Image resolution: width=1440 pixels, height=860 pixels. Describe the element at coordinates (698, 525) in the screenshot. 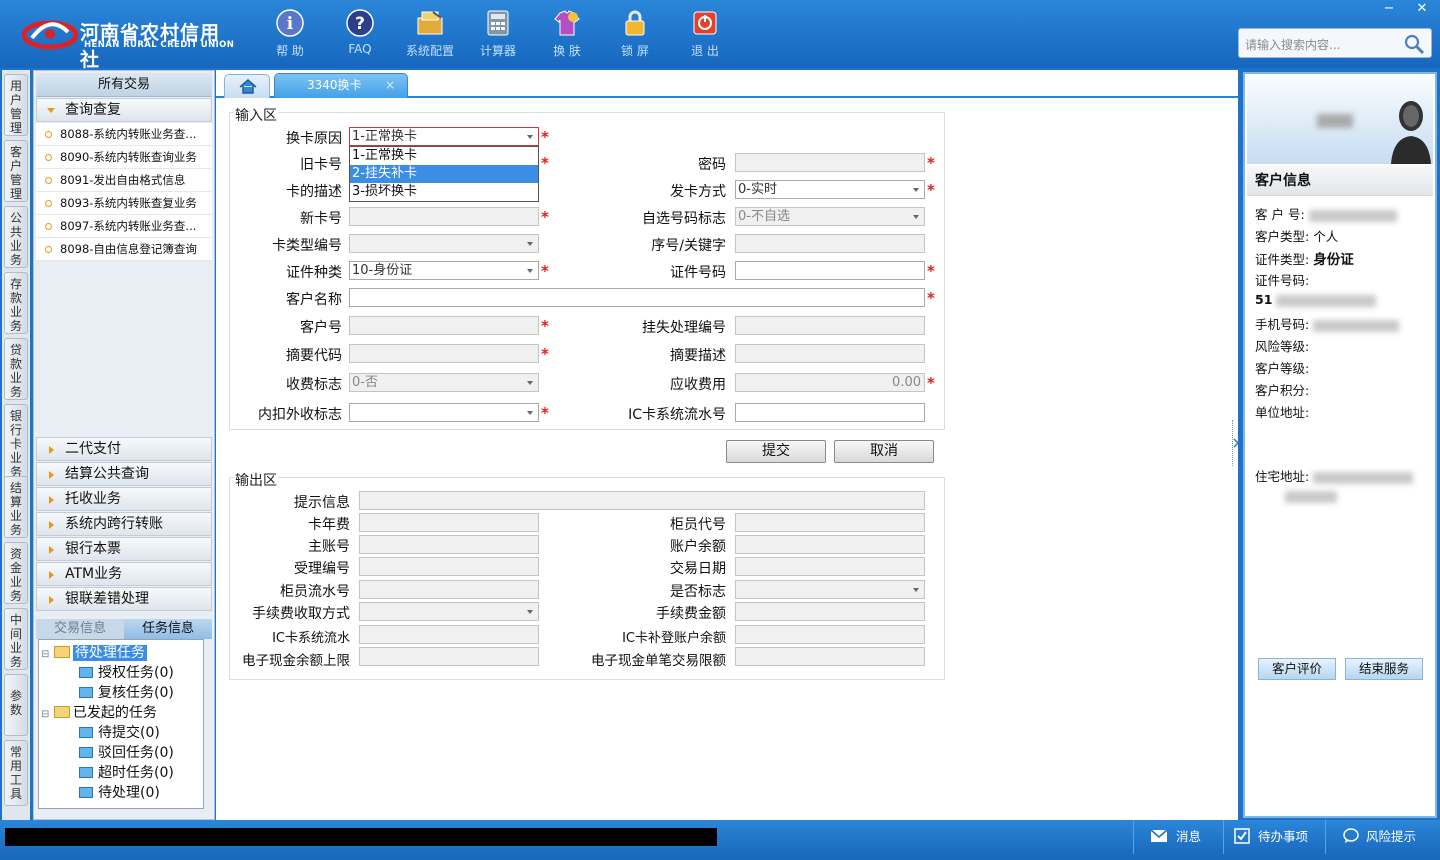

I see `teller-label: 柜员代号` at that location.